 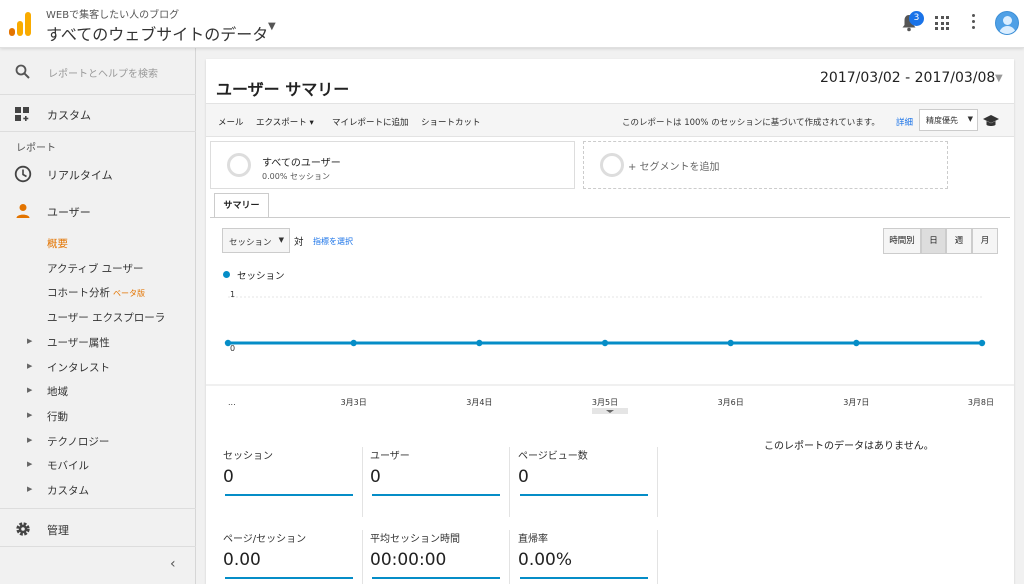 I want to click on sidebar-item-label: カスタム, so click(x=69, y=115).